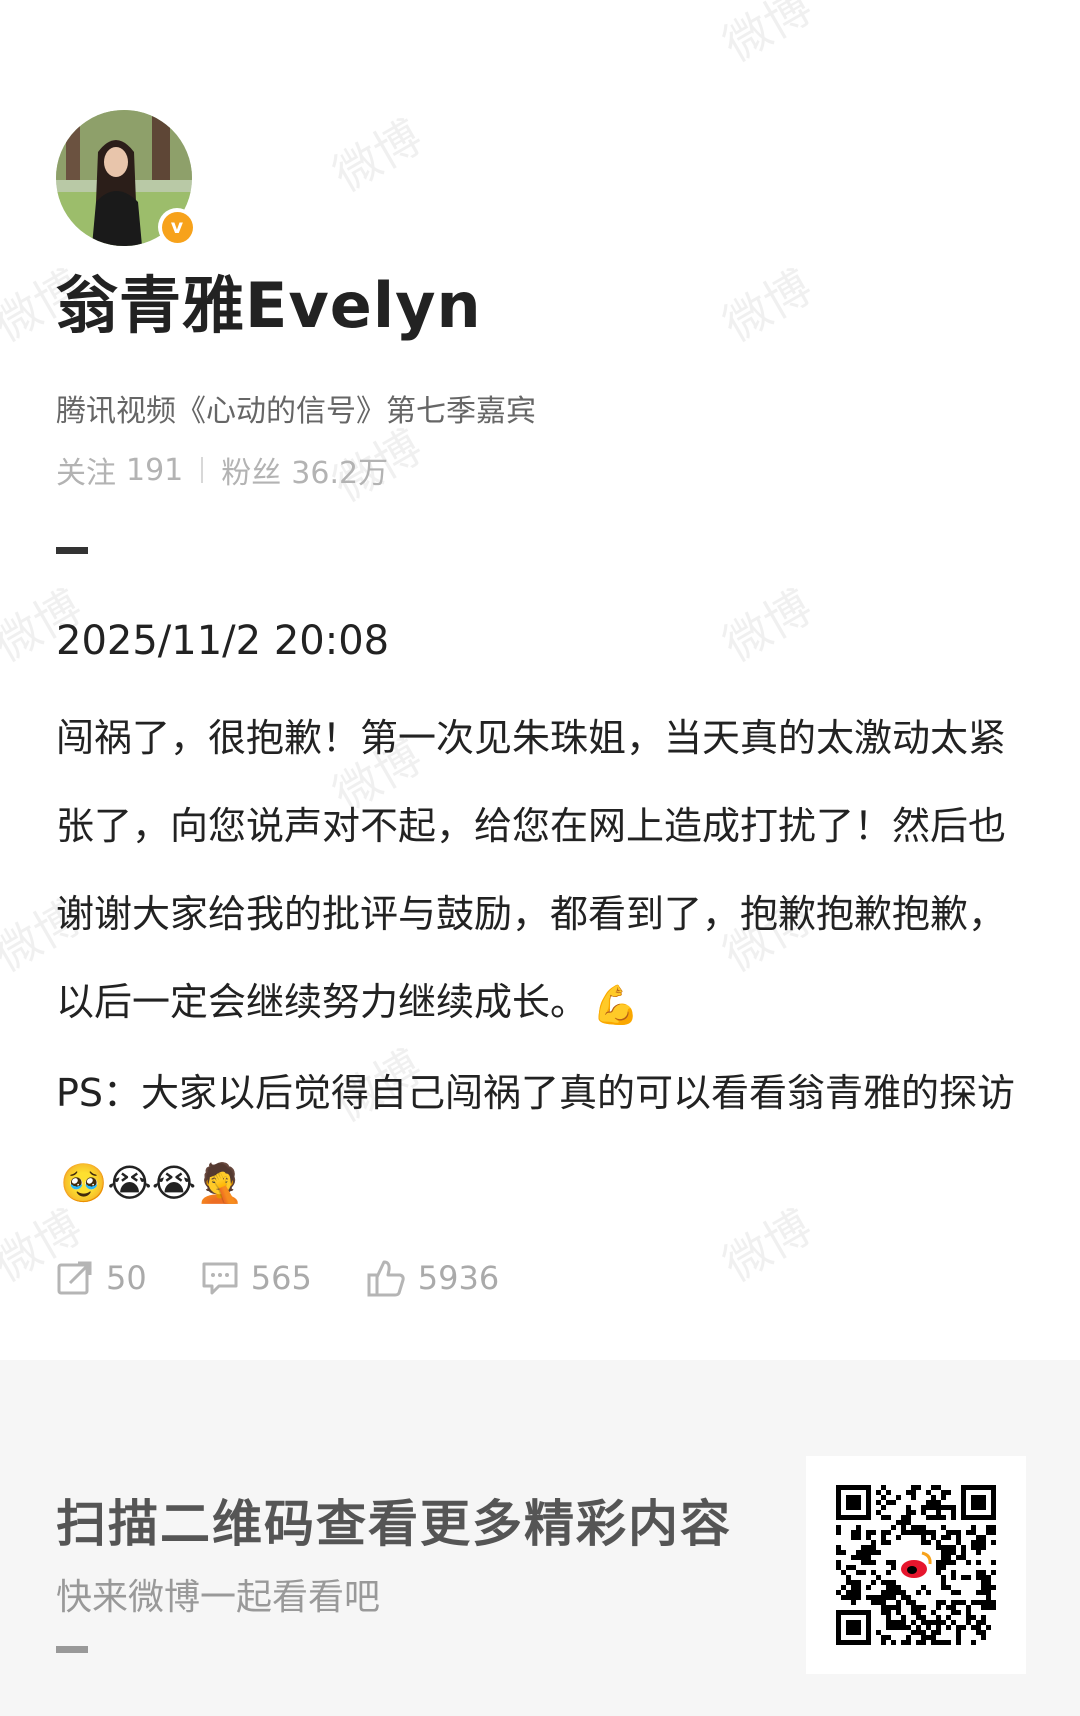  What do you see at coordinates (616, 1004) in the screenshot?
I see `flexed-biceps-emoji: 💪` at bounding box center [616, 1004].